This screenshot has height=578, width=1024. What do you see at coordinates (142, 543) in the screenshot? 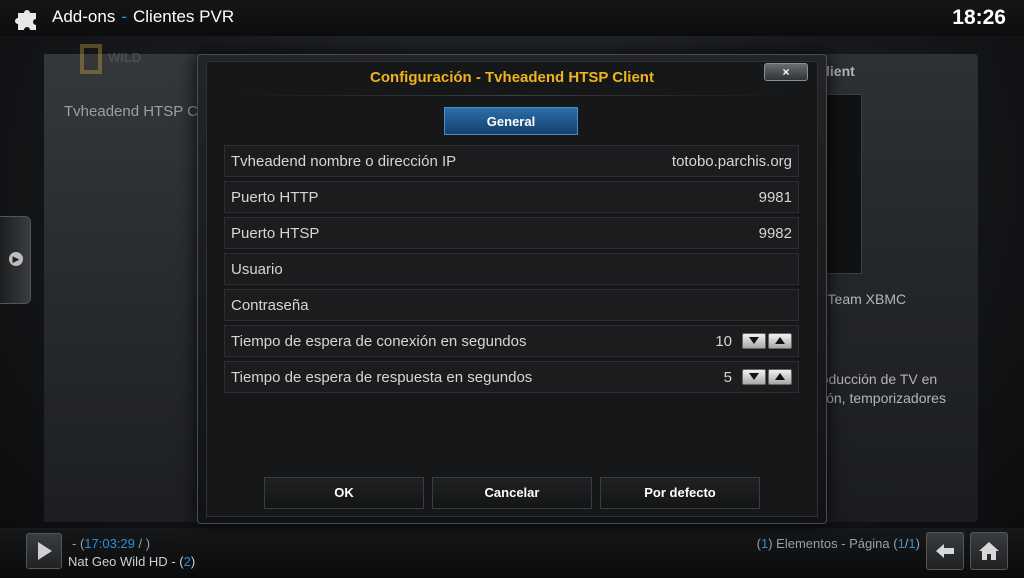
I see `time-suffix: / )` at bounding box center [142, 543].